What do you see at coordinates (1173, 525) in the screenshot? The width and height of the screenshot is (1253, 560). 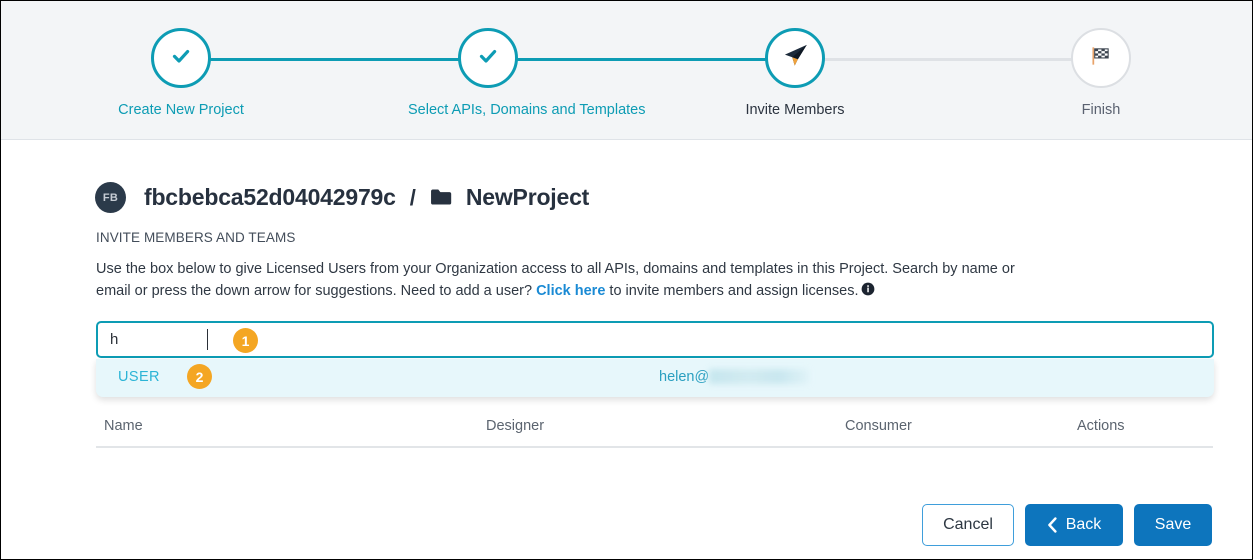 I see `save-button: Save` at bounding box center [1173, 525].